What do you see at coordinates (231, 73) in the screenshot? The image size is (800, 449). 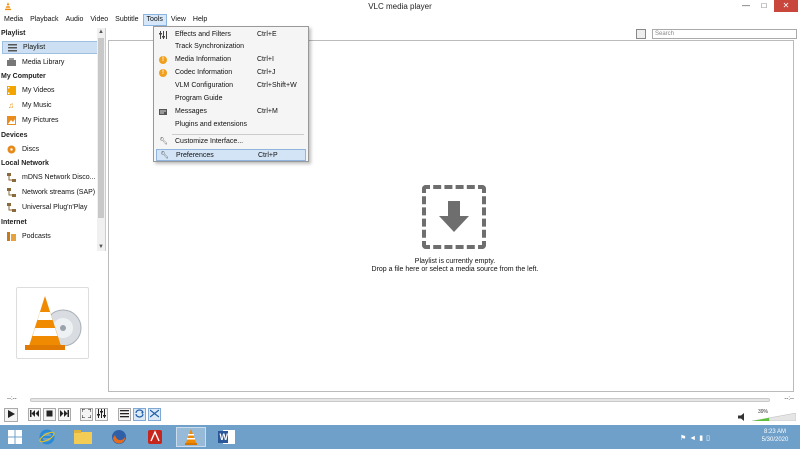 I see `menu-item-codec-info: ! Codec Information Ctrl+J` at bounding box center [231, 73].